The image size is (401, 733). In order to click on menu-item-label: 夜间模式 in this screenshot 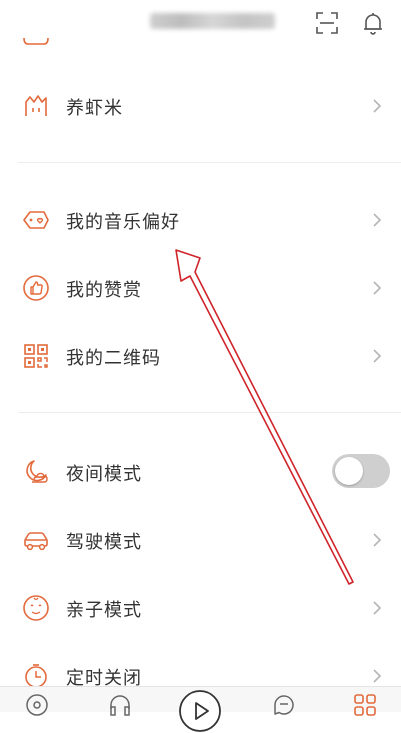, I will do `click(104, 474)`.